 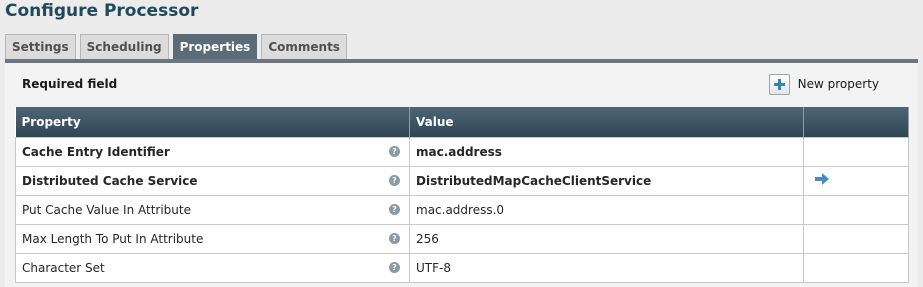 What do you see at coordinates (212, 267) in the screenshot?
I see `property-name-cell: Character Set ?` at bounding box center [212, 267].